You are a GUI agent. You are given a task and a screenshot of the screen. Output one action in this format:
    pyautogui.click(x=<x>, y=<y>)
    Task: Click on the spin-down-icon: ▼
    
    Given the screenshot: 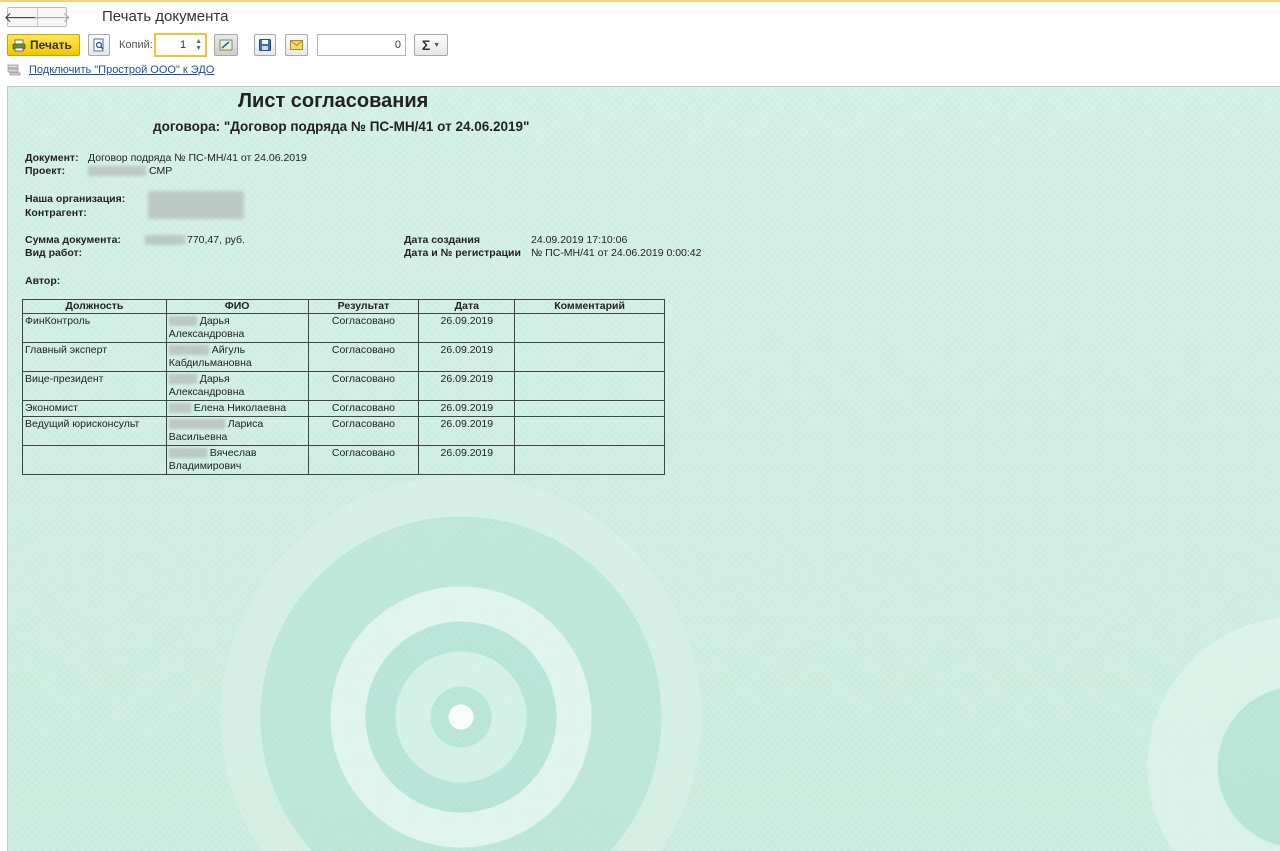 What is the action you would take?
    pyautogui.click(x=198, y=48)
    